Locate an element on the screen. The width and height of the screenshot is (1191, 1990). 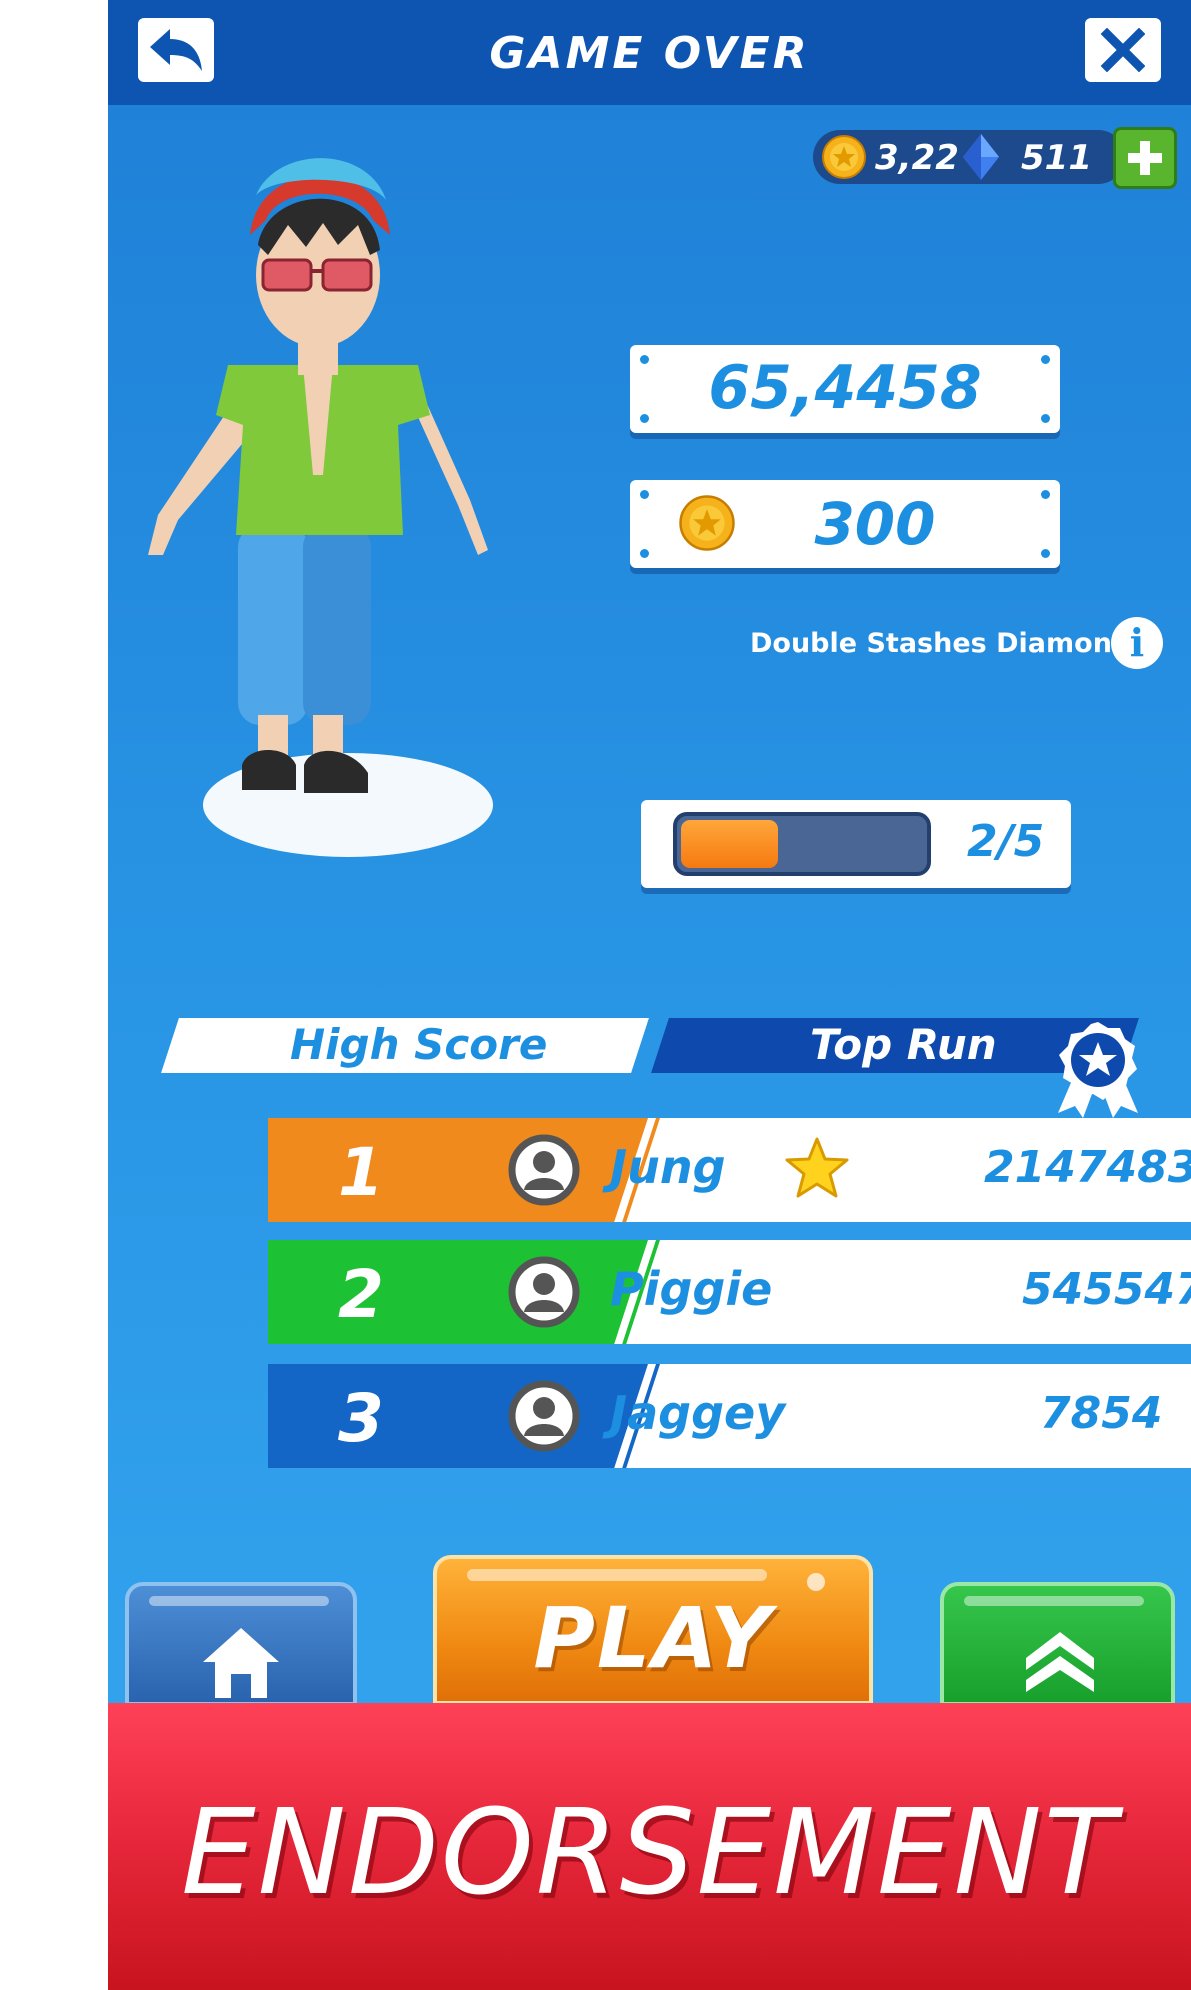
top-bar: GAME OVER is located at coordinates (649, 52).